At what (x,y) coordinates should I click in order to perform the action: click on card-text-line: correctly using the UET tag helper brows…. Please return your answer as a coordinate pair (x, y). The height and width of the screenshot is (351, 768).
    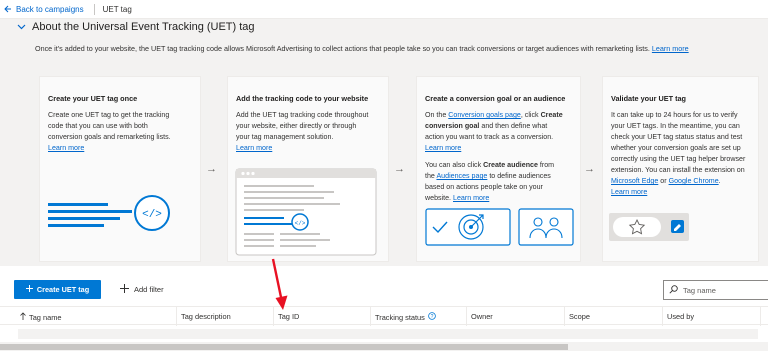
    Looking at the image, I should click on (678, 159).